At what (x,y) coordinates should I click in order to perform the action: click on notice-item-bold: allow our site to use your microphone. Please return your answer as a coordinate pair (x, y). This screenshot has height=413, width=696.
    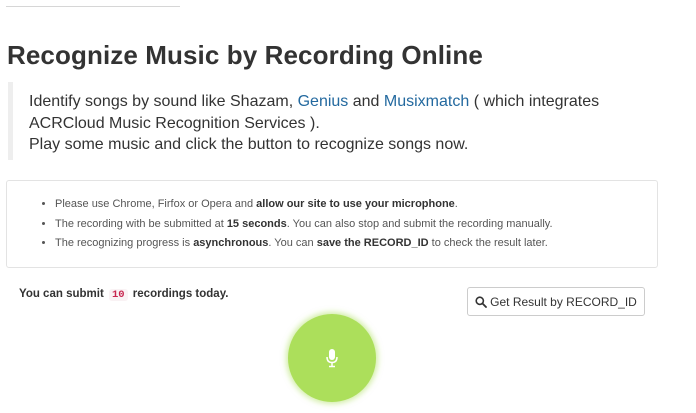
    Looking at the image, I should click on (355, 204).